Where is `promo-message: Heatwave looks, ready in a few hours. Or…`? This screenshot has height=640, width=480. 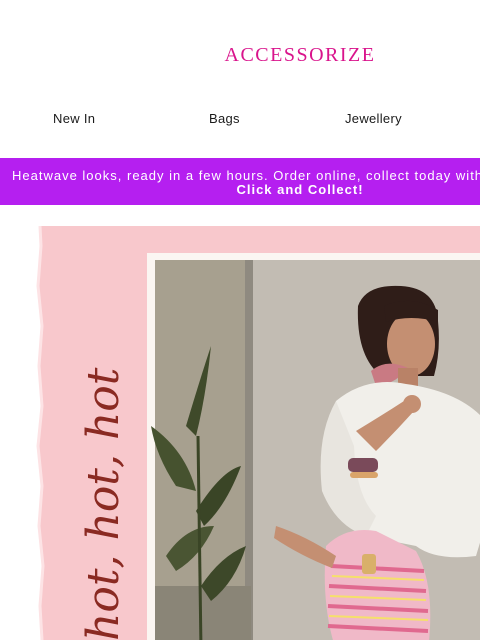 promo-message: Heatwave looks, ready in a few hours. Or… is located at coordinates (246, 175).